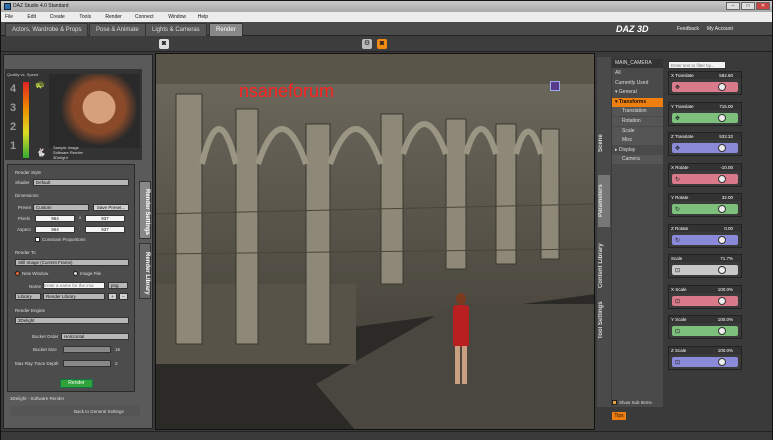 The image size is (773, 440). I want to click on param-slot: X Scale 100.0% ⊡, so click(705, 296).